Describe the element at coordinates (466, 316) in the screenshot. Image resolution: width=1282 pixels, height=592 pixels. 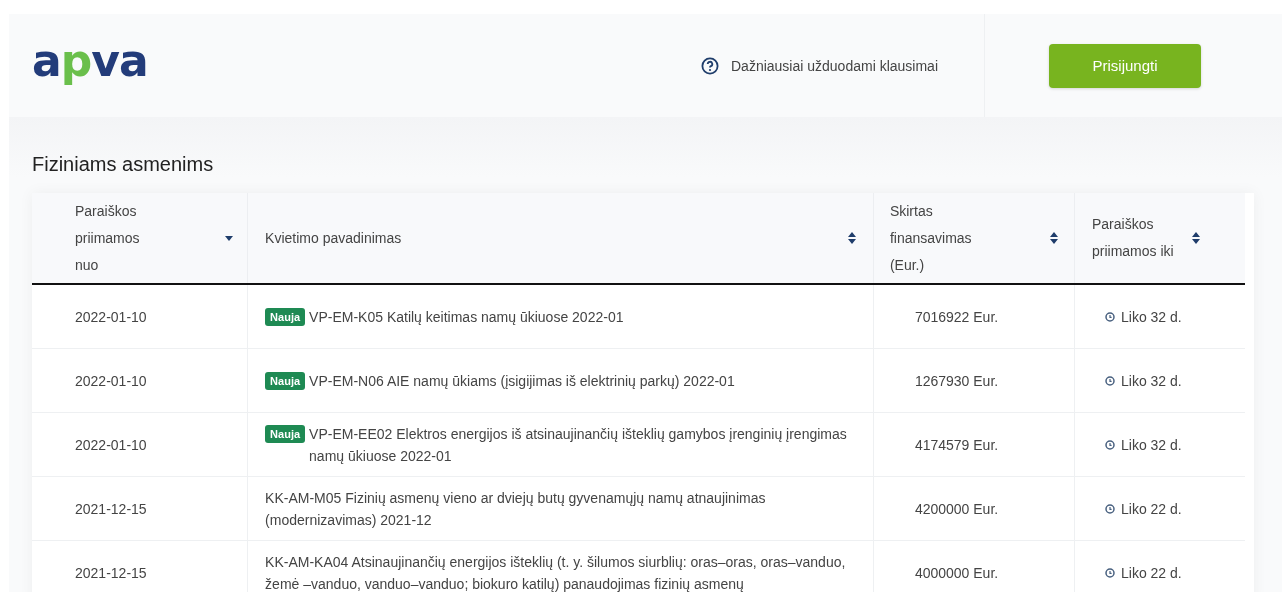
I see `call-name-link: VP-EM-K05 Katilų keitimas namų ūkiuose 2022-01` at that location.